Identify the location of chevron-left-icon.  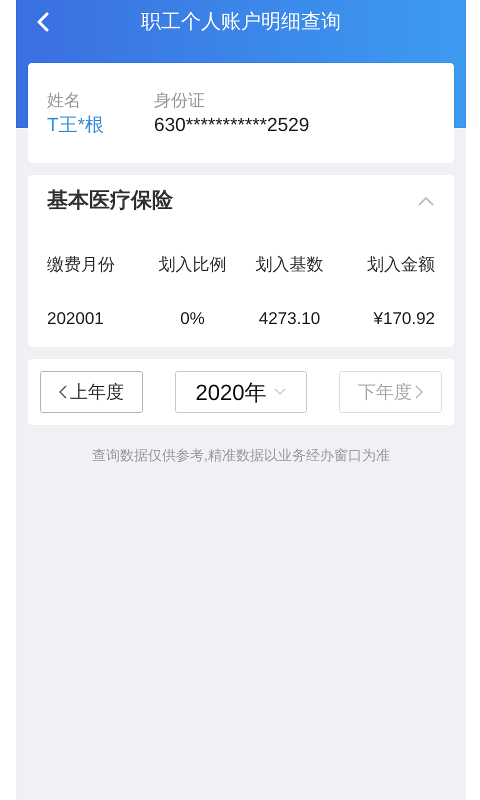
(63, 392).